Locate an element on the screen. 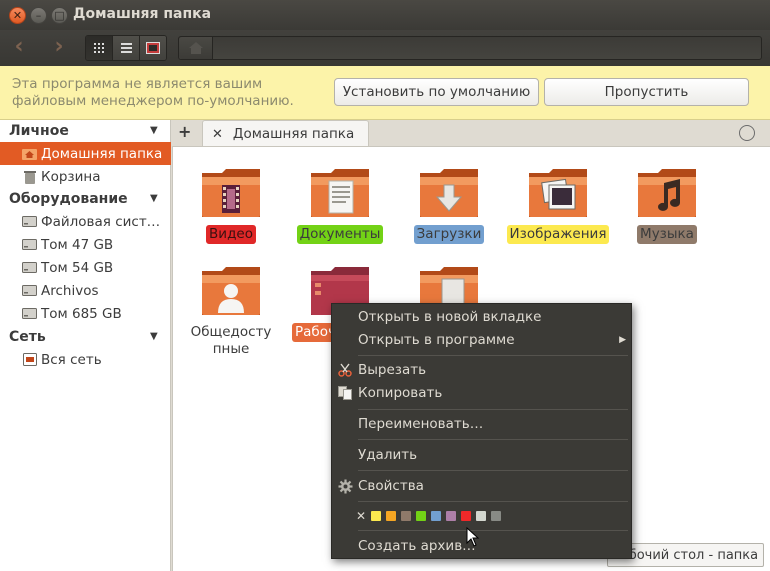  sidebar-section-devices: Оборудование is located at coordinates (68, 199).